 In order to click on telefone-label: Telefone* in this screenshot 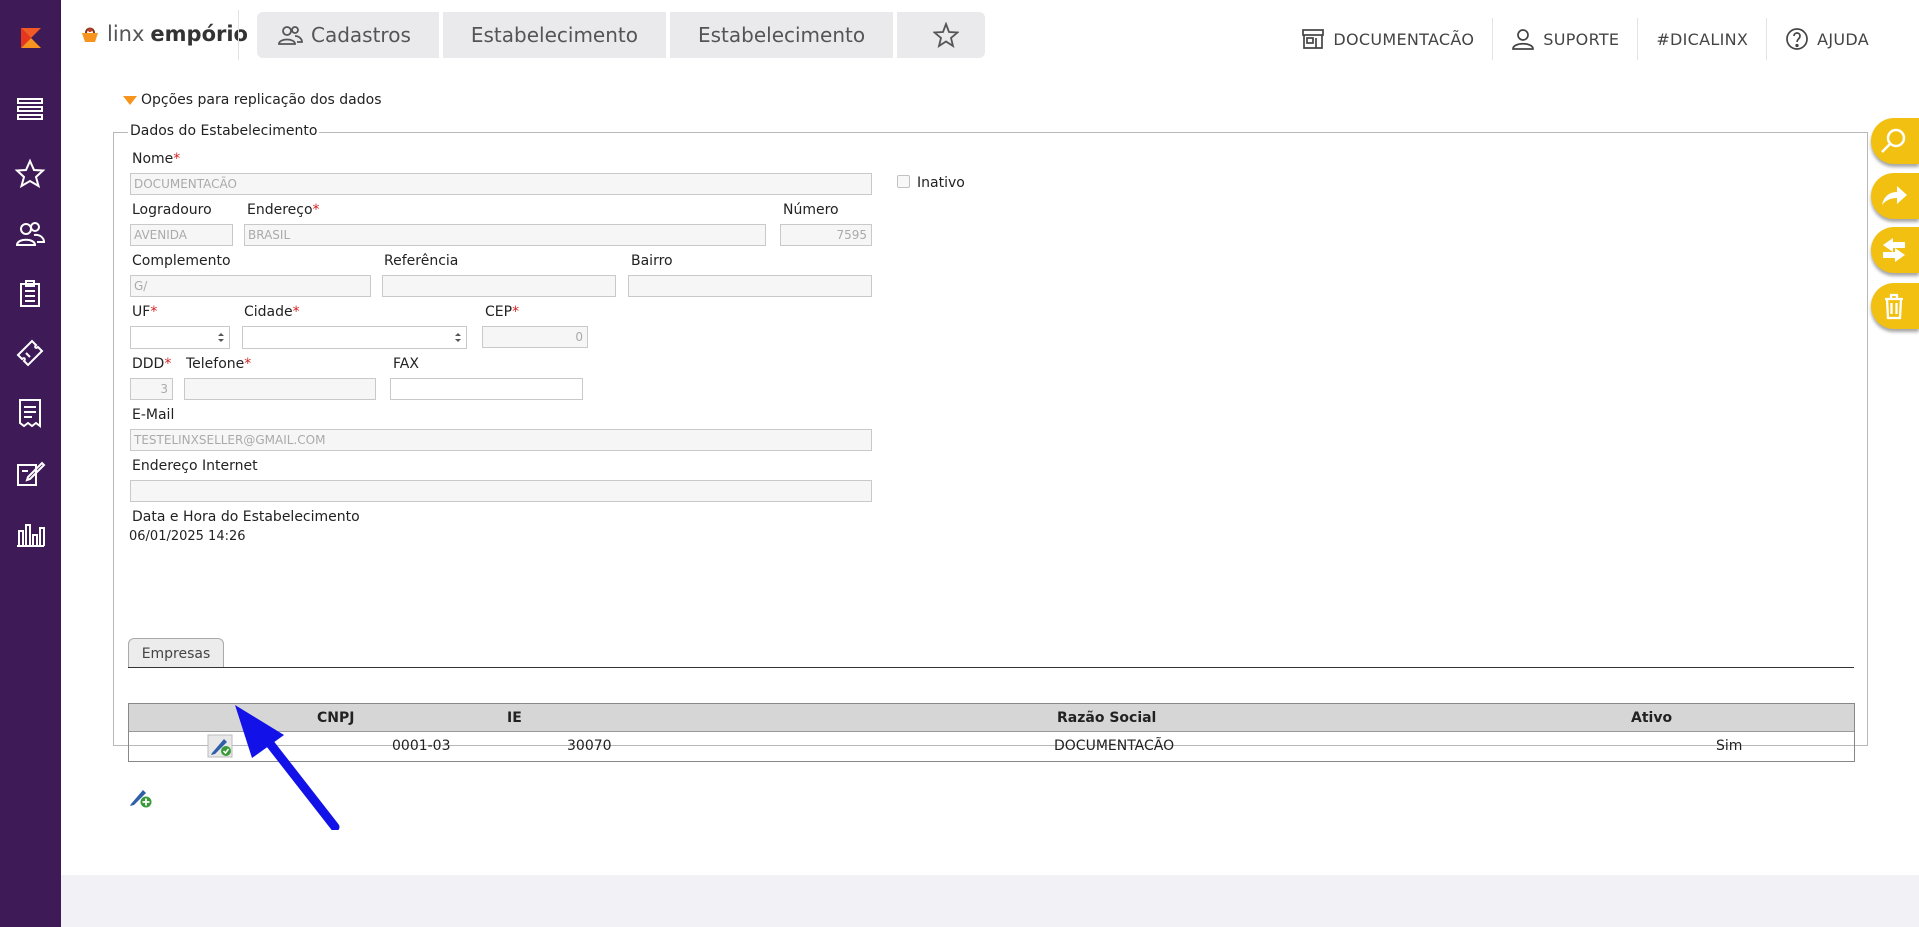, I will do `click(219, 364)`.